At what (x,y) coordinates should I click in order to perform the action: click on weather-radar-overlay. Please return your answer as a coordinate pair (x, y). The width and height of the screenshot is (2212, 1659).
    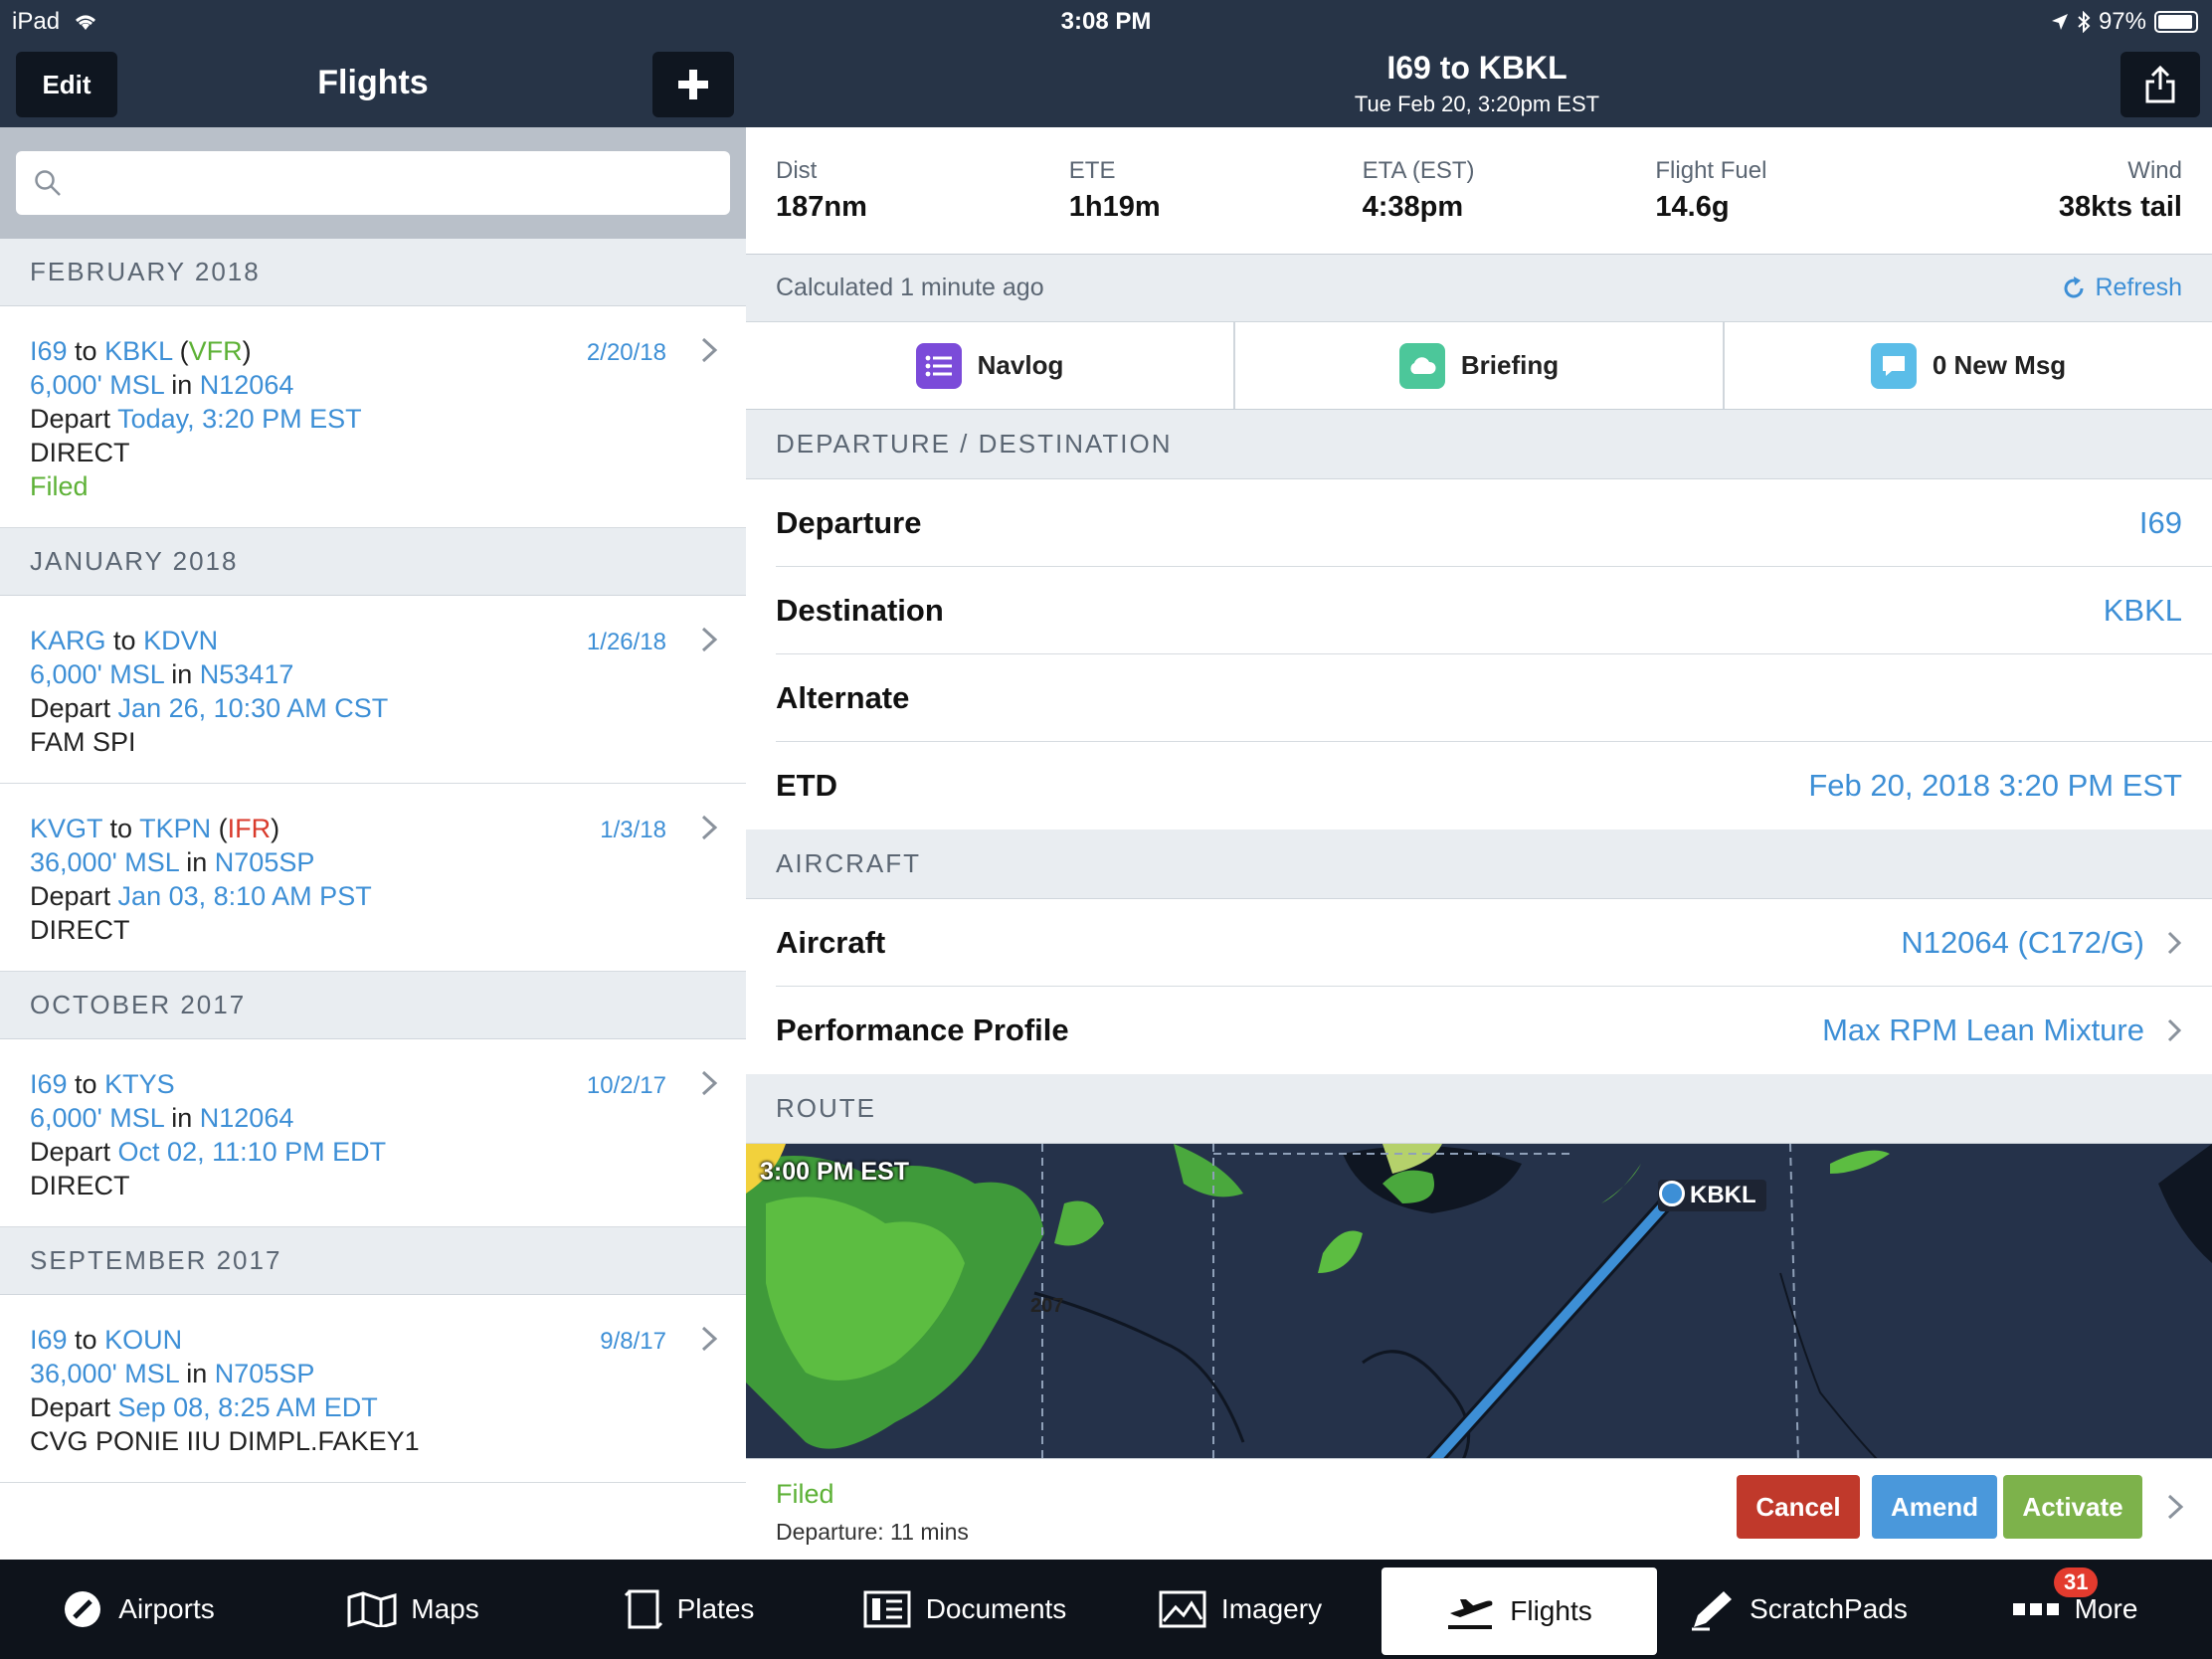
    Looking at the image, I should click on (1479, 1303).